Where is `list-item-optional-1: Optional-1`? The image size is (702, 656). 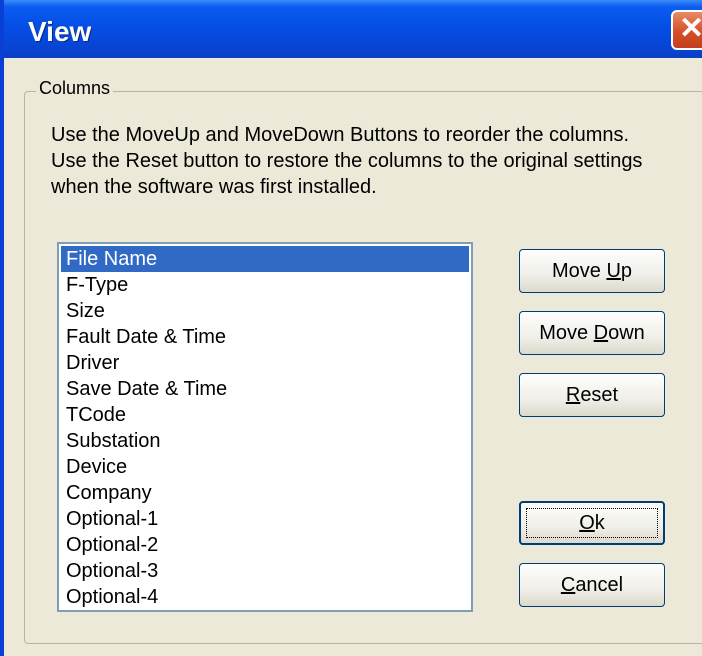
list-item-optional-1: Optional-1 is located at coordinates (265, 519).